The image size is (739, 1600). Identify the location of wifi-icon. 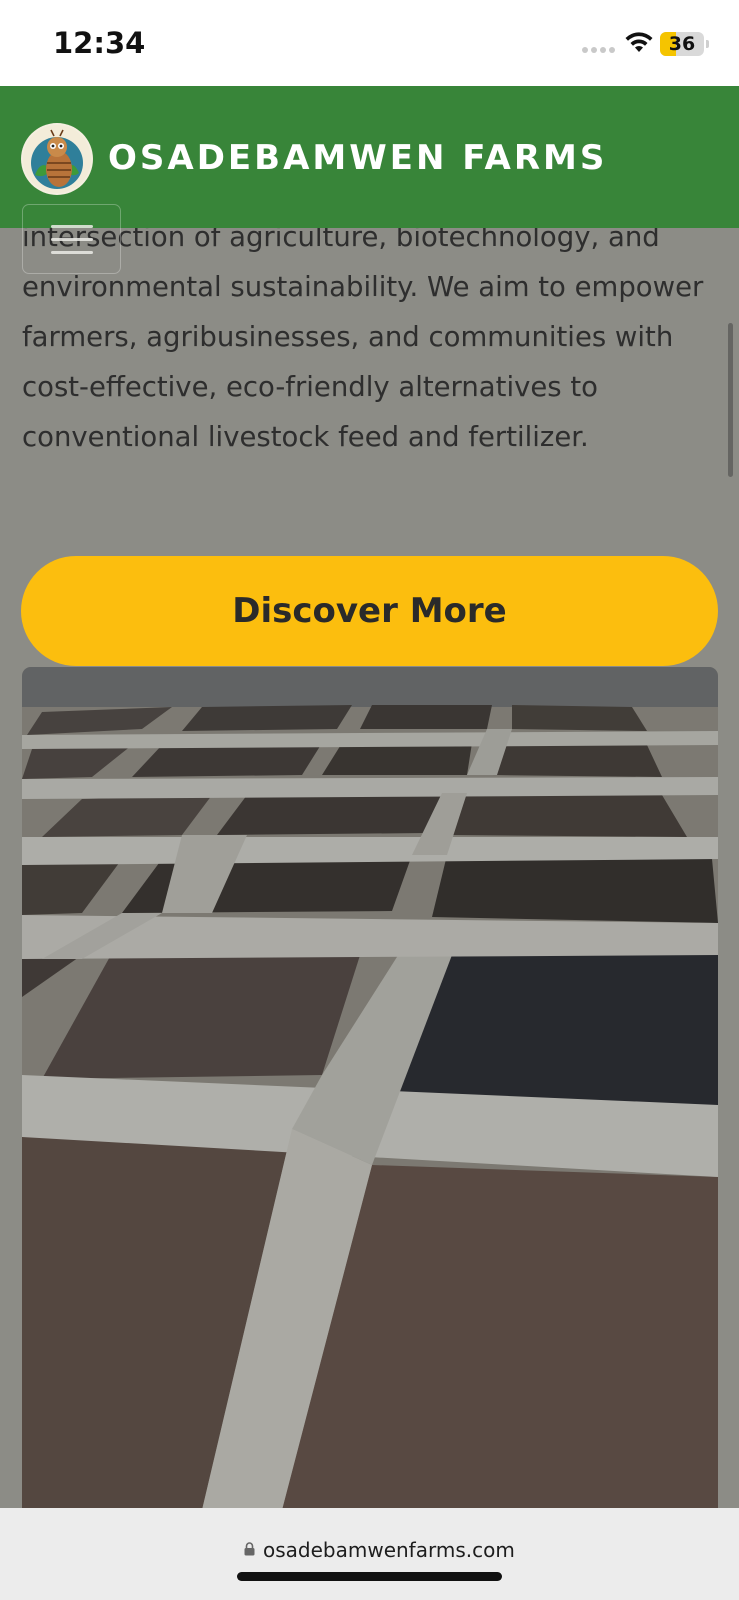
(639, 42).